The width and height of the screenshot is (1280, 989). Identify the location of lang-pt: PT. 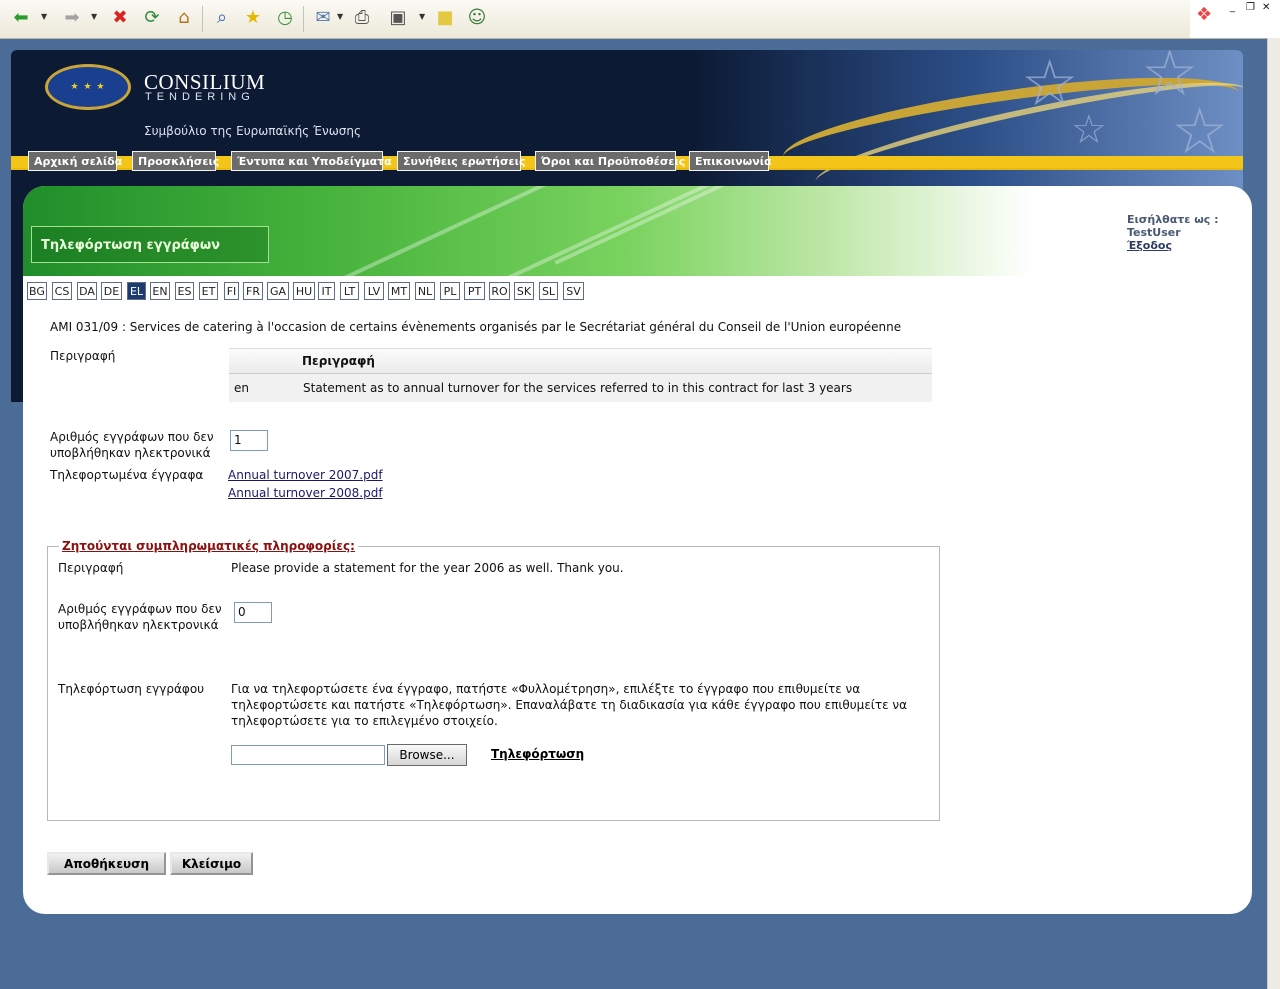
(474, 291).